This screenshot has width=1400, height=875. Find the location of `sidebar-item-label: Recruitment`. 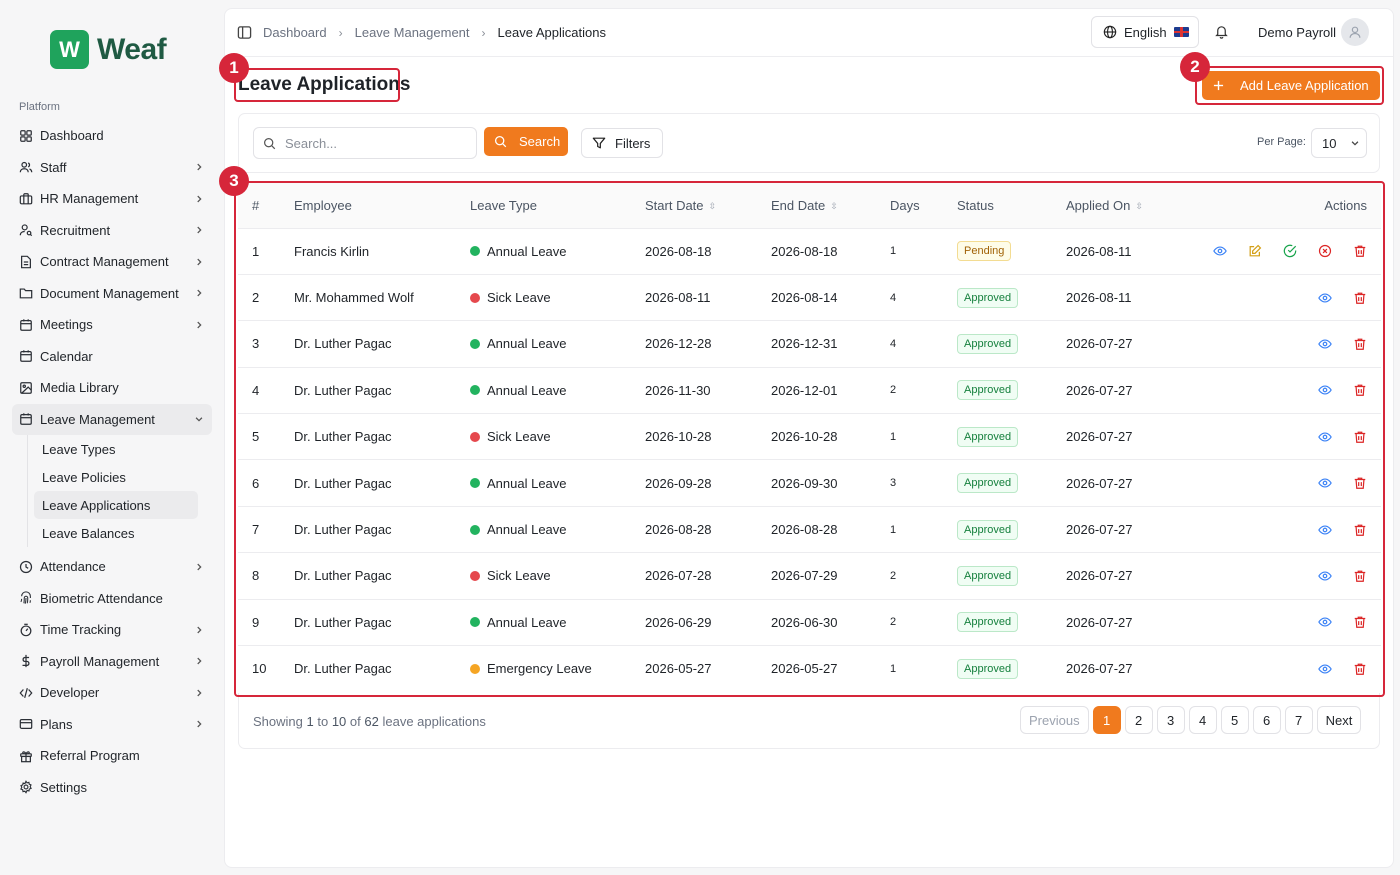

sidebar-item-label: Recruitment is located at coordinates (75, 230).